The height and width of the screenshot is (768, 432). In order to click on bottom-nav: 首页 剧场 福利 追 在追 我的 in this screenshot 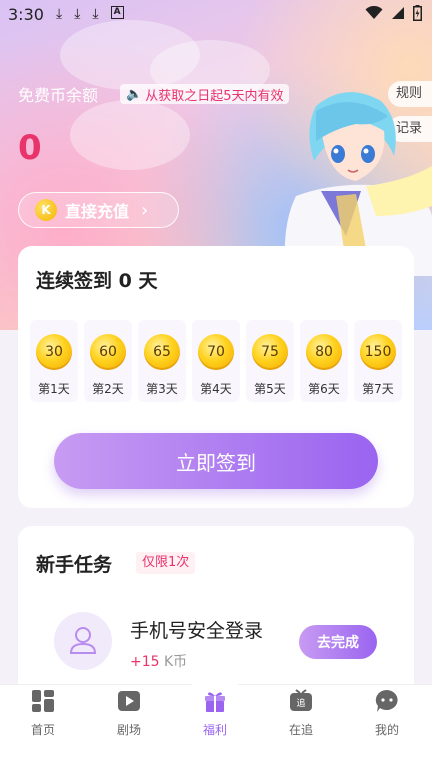, I will do `click(216, 720)`.